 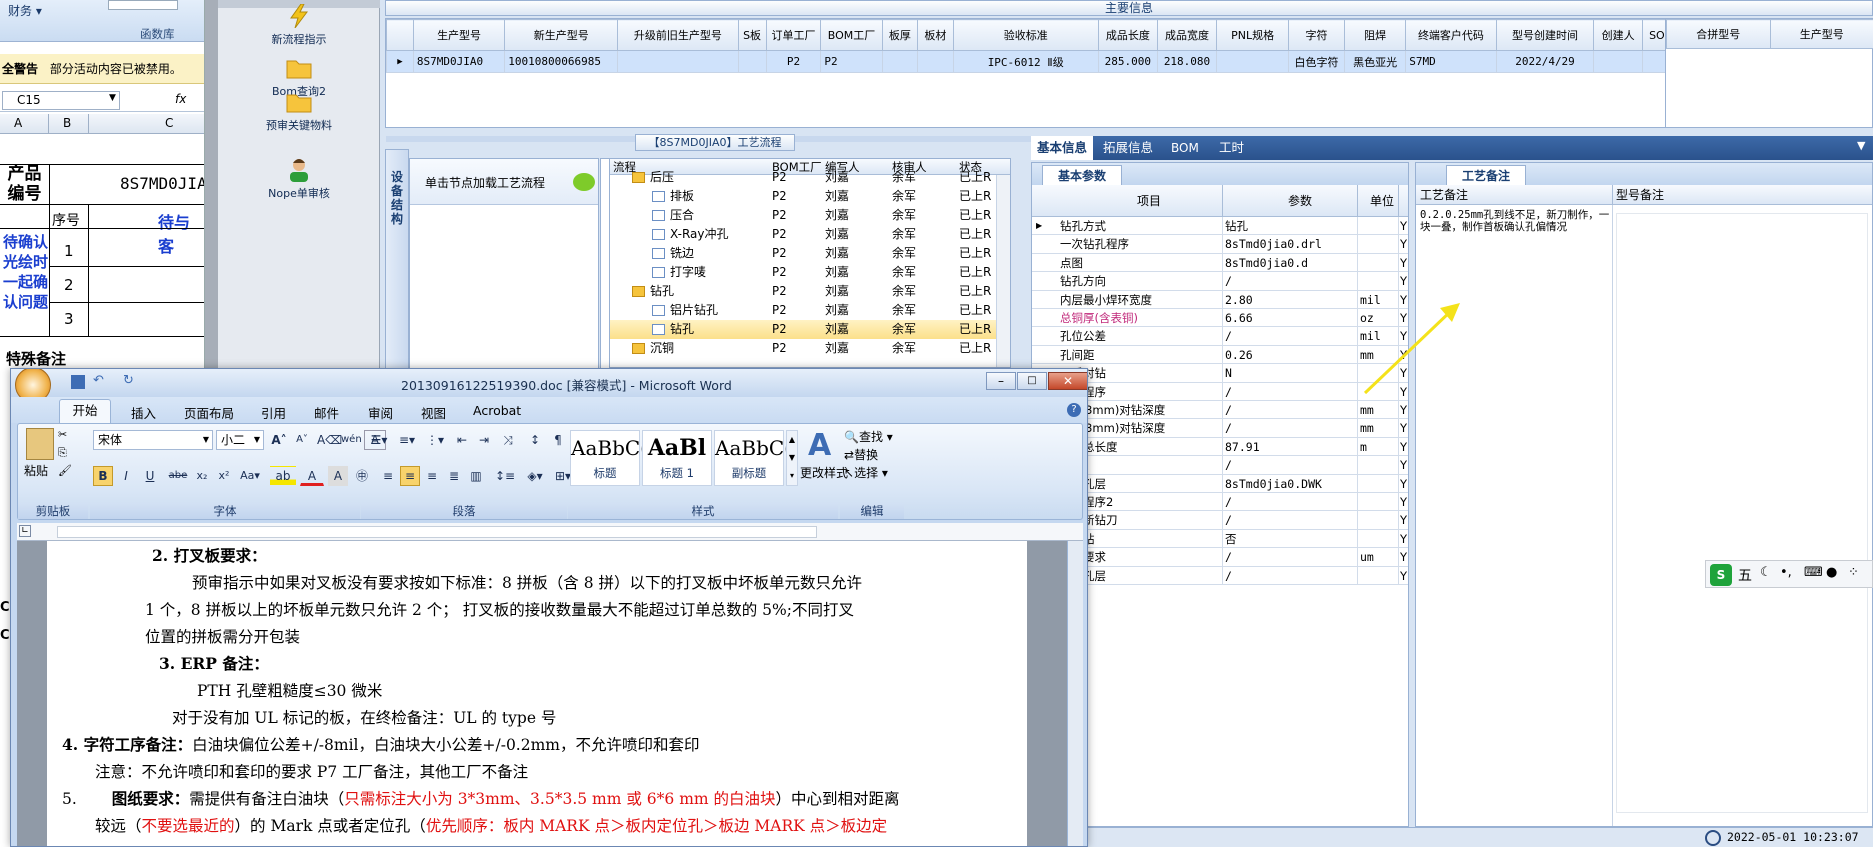 What do you see at coordinates (1220, 391) in the screenshot?
I see `param-row: 钻孔程序/Y` at bounding box center [1220, 391].